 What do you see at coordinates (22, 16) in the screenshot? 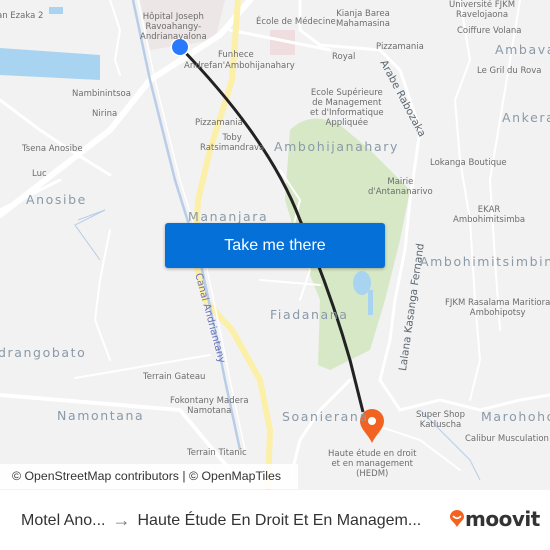
I see `poi-label: an Ezaka 2` at bounding box center [22, 16].